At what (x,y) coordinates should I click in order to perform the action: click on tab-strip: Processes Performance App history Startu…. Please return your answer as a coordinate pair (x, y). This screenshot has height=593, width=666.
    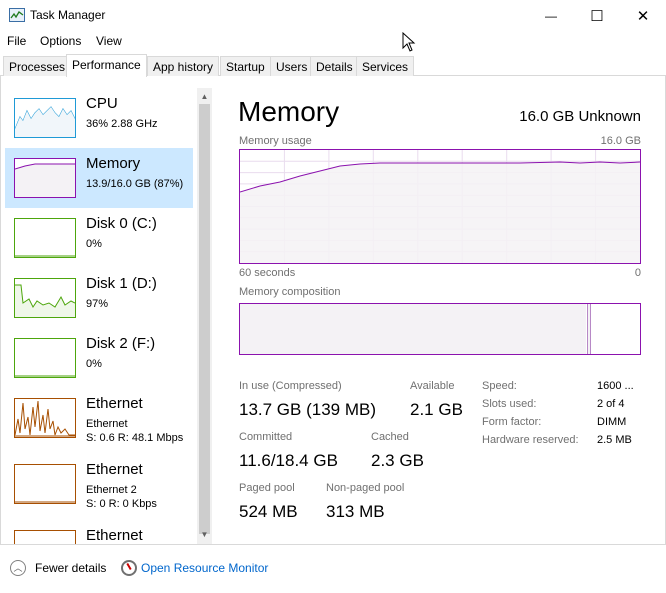
    Looking at the image, I should click on (333, 65).